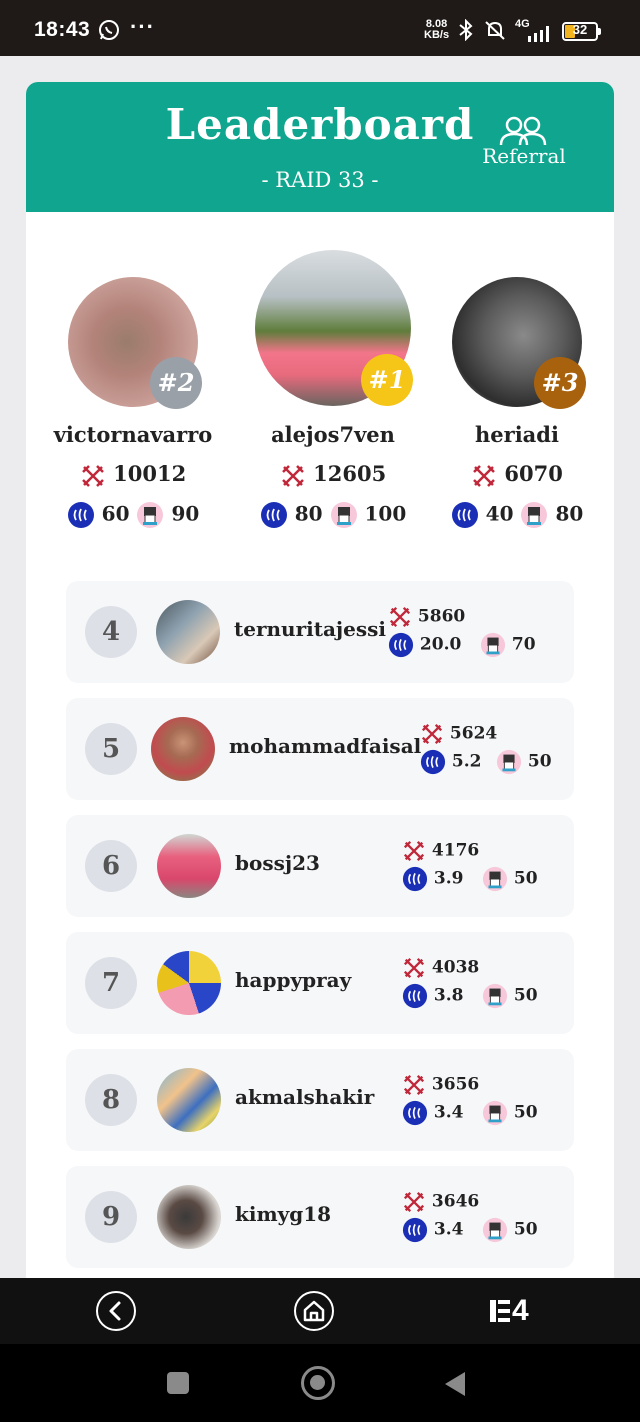  I want to click on app-logo-button: 4, so click(509, 1311).